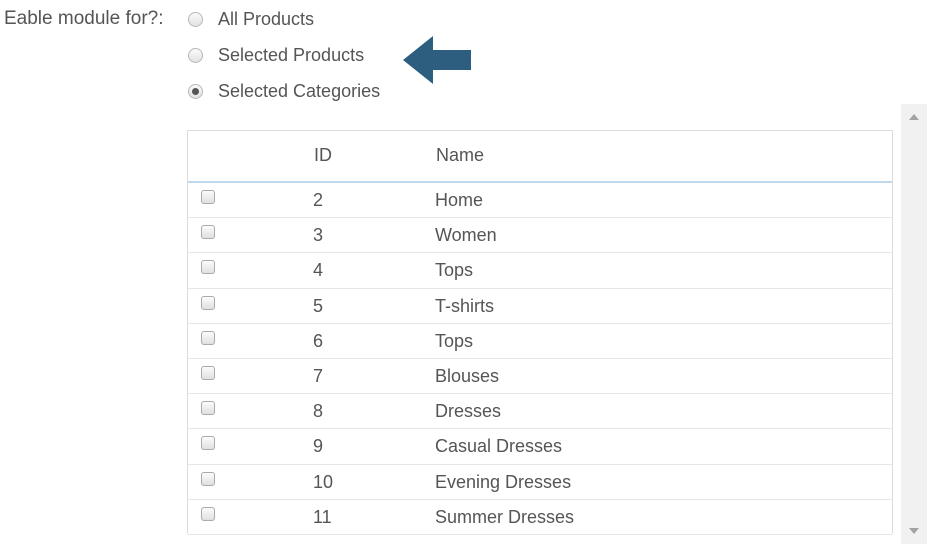 The height and width of the screenshot is (549, 940). What do you see at coordinates (466, 235) in the screenshot?
I see `cell-name: Women` at bounding box center [466, 235].